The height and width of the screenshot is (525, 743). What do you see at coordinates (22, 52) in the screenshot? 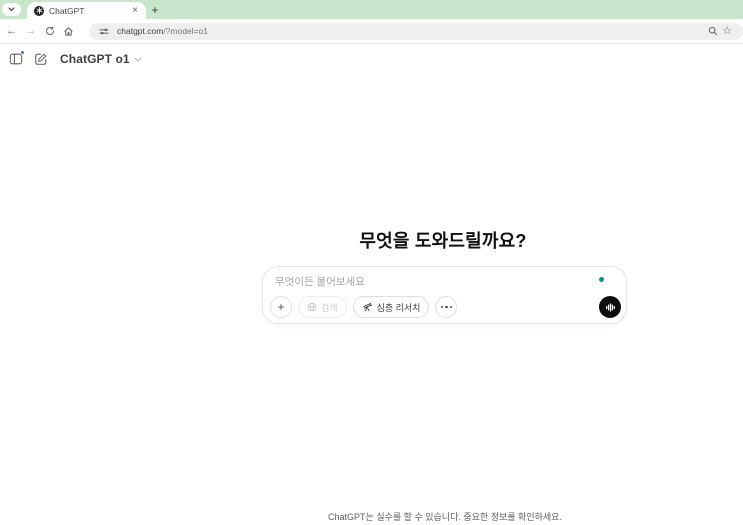
I see `notification-dot` at bounding box center [22, 52].